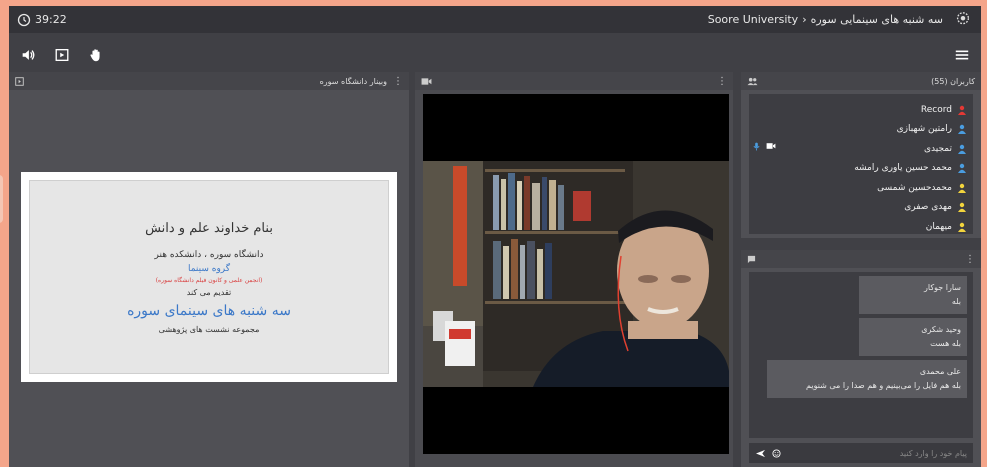 The image size is (987, 467). I want to click on user-item: میهمان, so click(861, 227).